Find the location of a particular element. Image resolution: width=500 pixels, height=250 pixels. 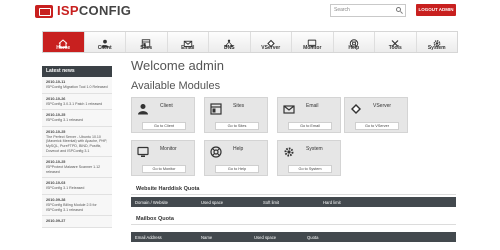

nav-item-sites: Sites is located at coordinates (147, 42).